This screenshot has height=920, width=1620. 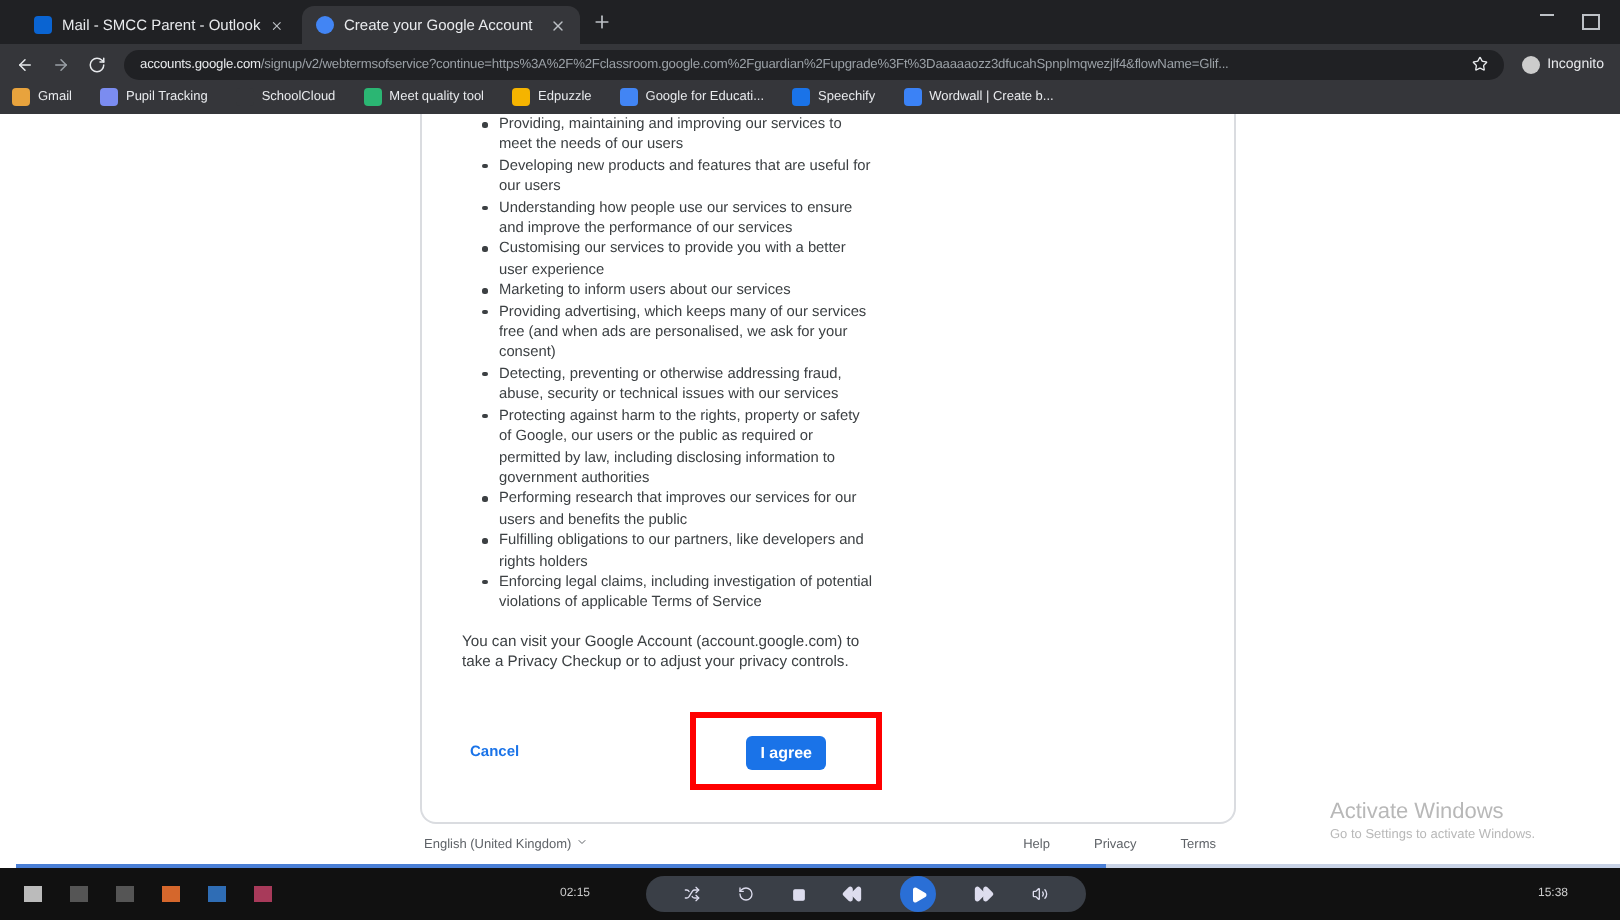 I want to click on play-button, so click(x=918, y=894).